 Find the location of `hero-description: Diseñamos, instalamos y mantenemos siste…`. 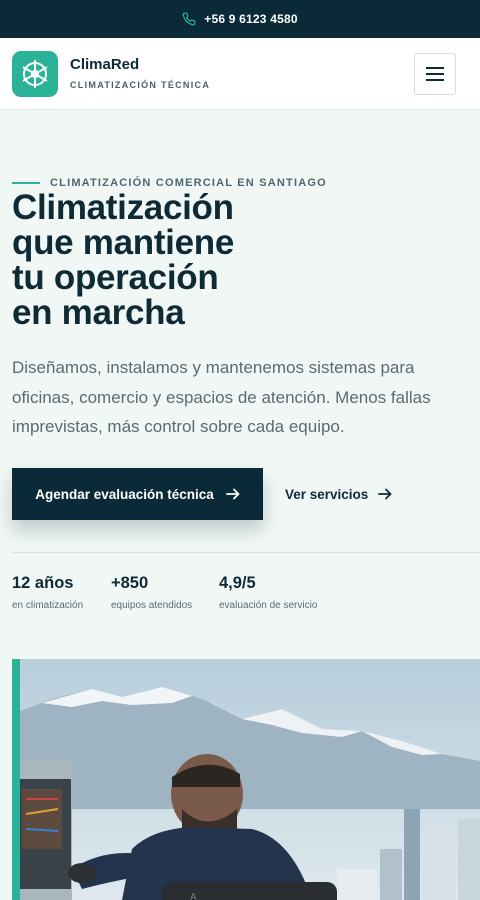

hero-description: Diseñamos, instalamos y mantenemos siste… is located at coordinates (221, 397).